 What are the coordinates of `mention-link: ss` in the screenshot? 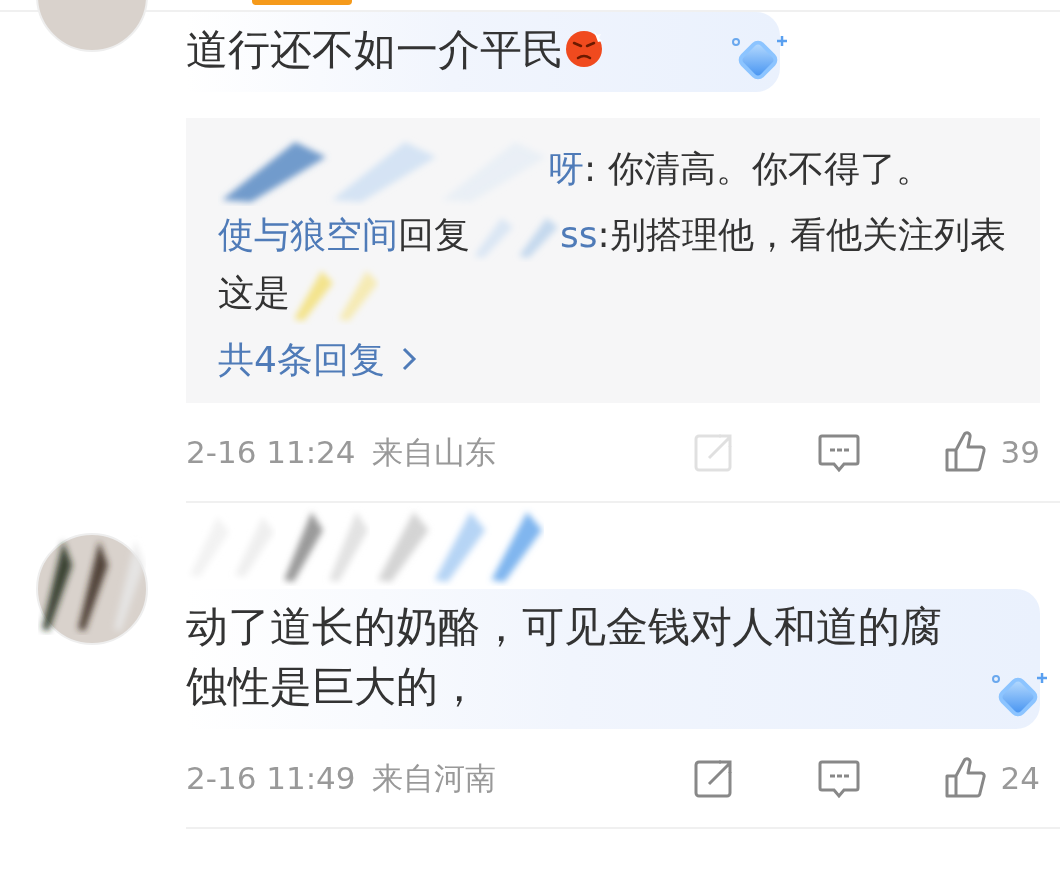 It's located at (579, 234).